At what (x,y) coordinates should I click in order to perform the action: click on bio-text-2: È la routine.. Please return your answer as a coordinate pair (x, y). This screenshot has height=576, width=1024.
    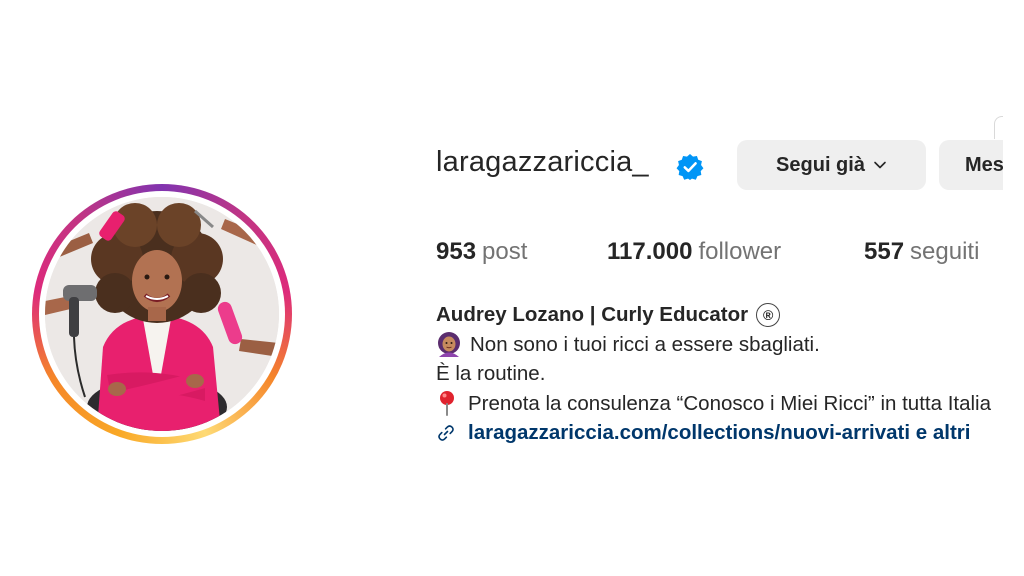
    Looking at the image, I should click on (491, 373).